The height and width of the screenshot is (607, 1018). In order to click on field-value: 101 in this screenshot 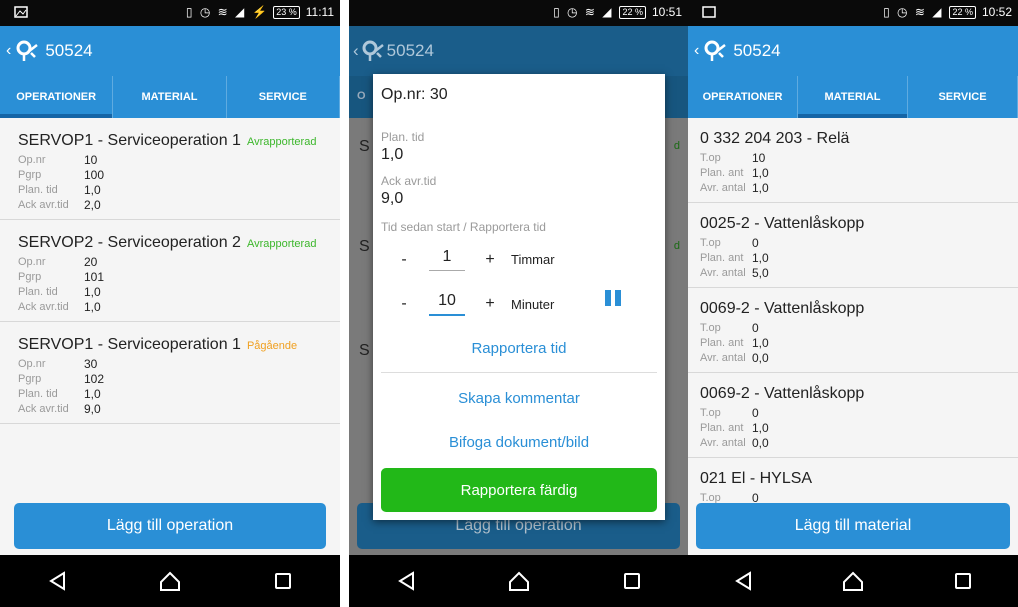, I will do `click(94, 277)`.